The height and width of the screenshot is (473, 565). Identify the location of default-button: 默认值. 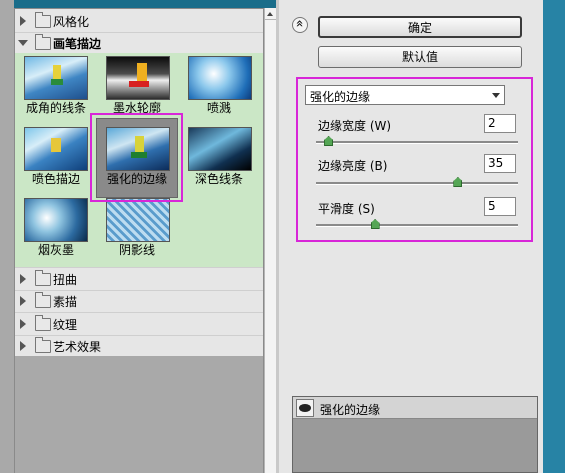
(420, 57).